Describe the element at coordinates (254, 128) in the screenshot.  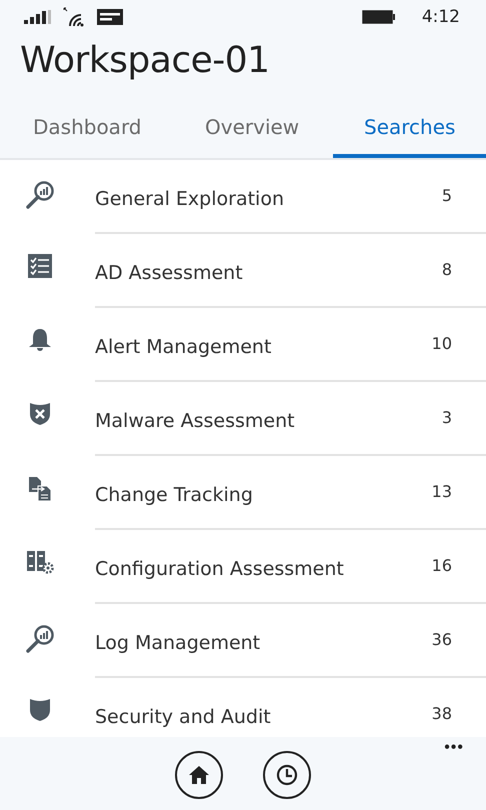
I see `tab: Overview` at that location.